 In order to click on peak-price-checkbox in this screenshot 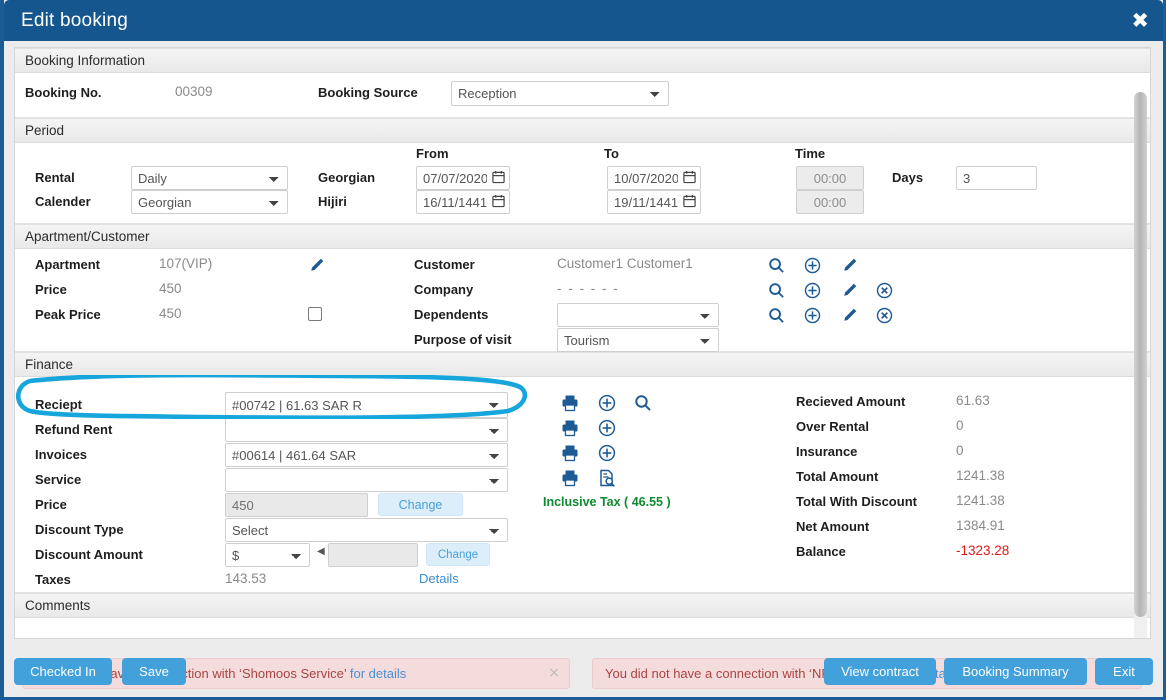, I will do `click(315, 314)`.